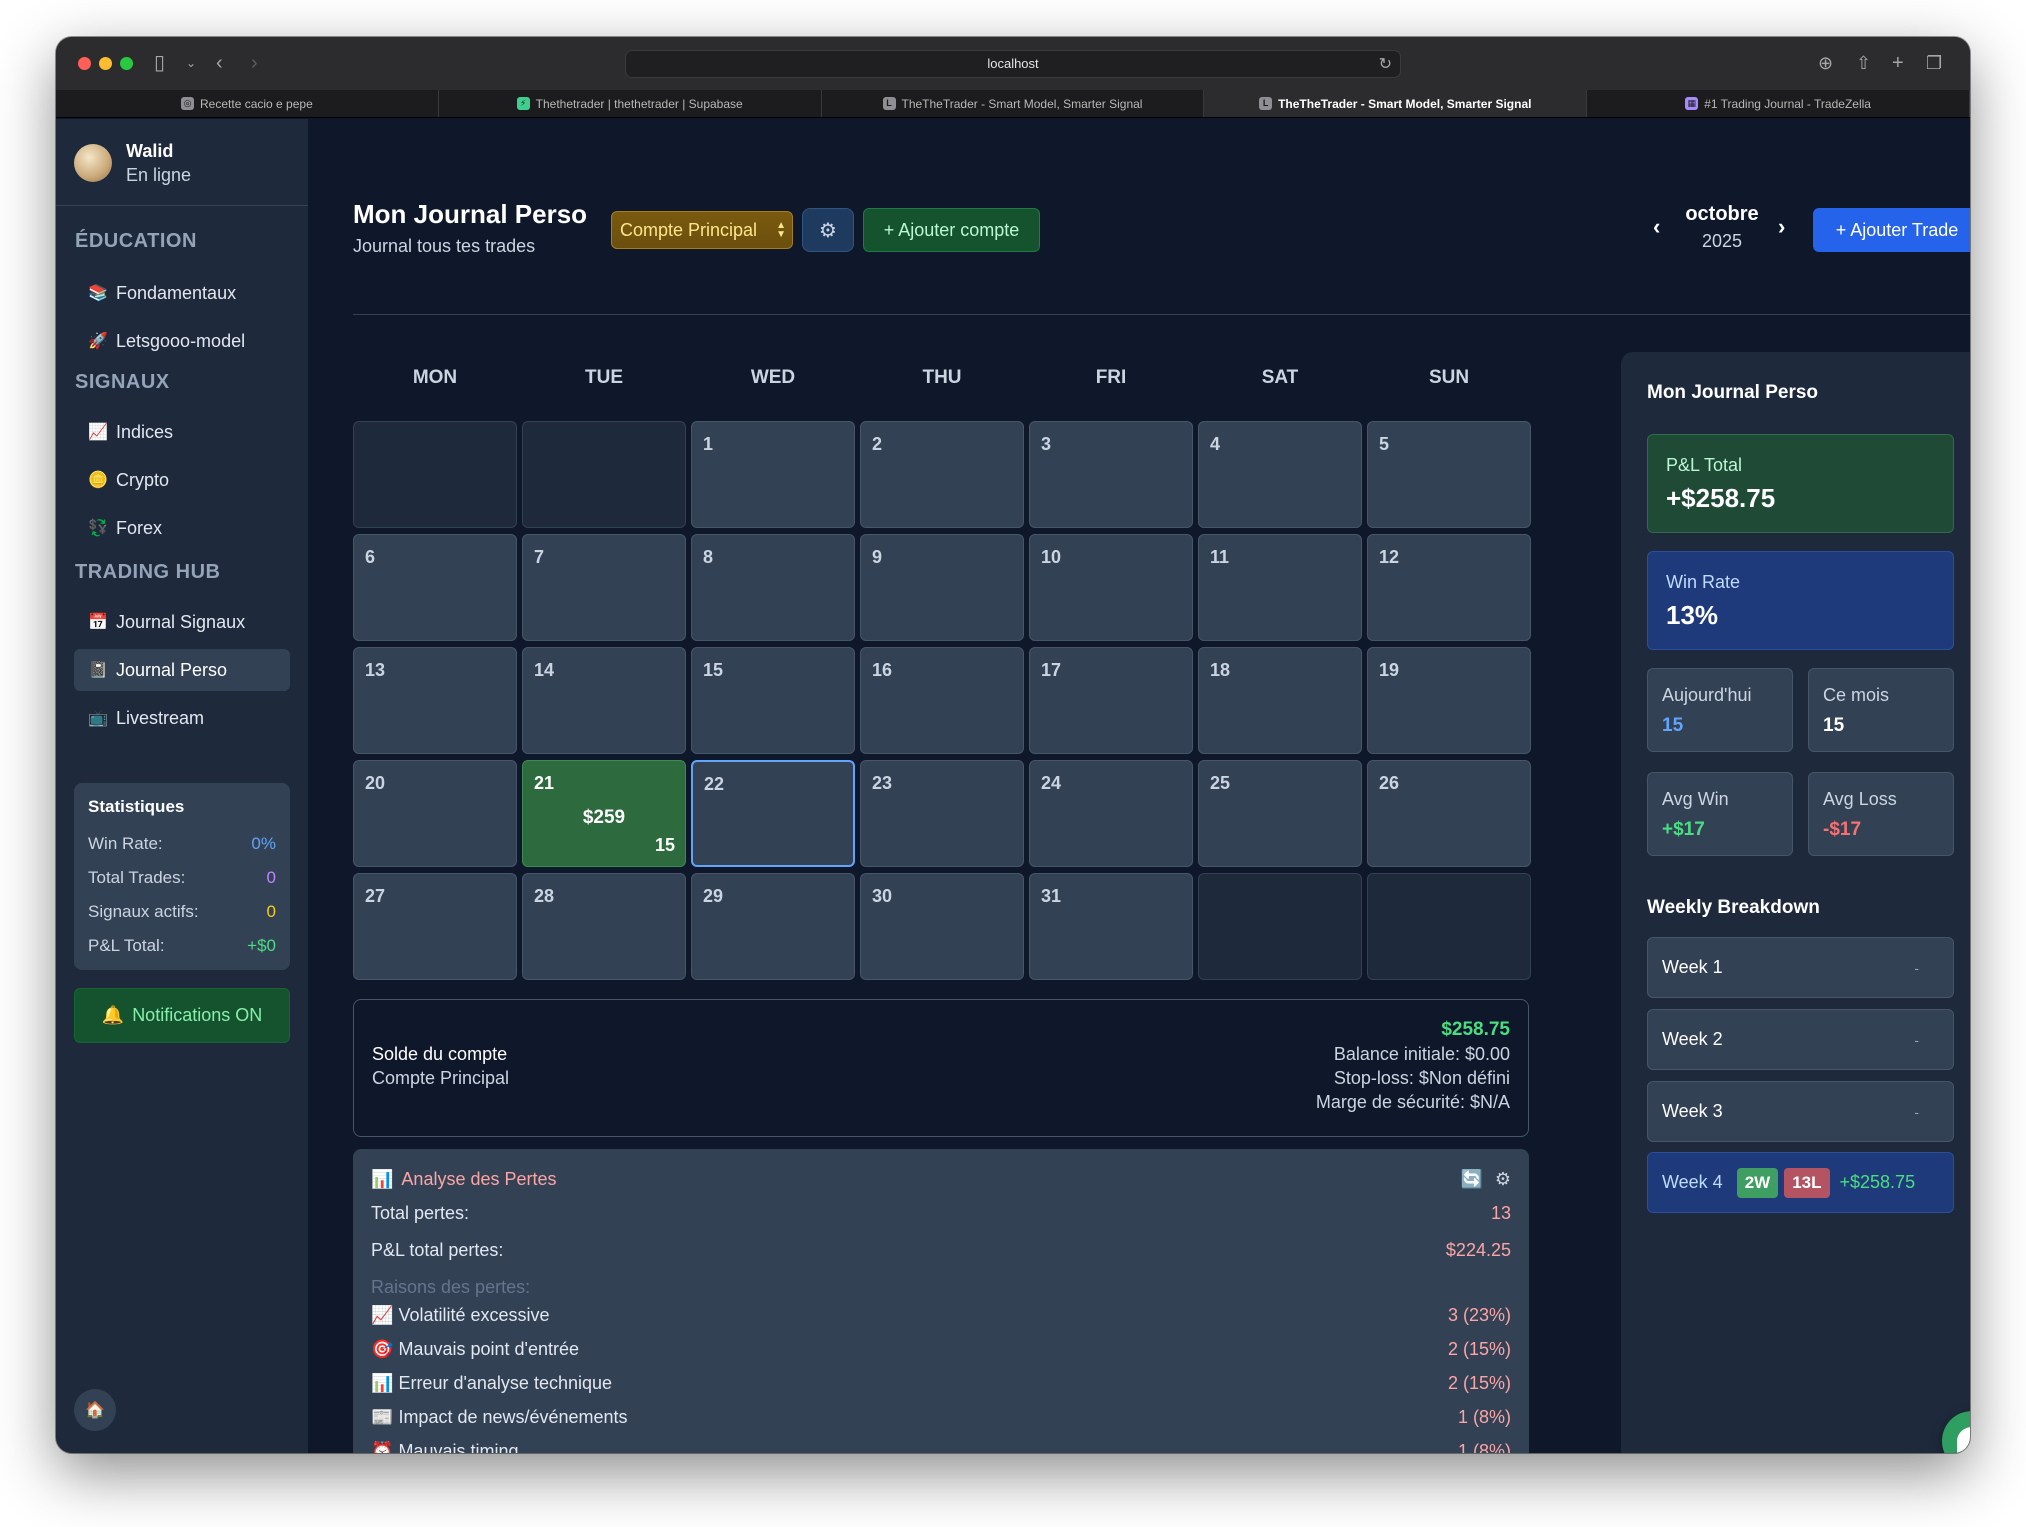  What do you see at coordinates (1280, 474) in the screenshot?
I see `calendar-day: 4` at bounding box center [1280, 474].